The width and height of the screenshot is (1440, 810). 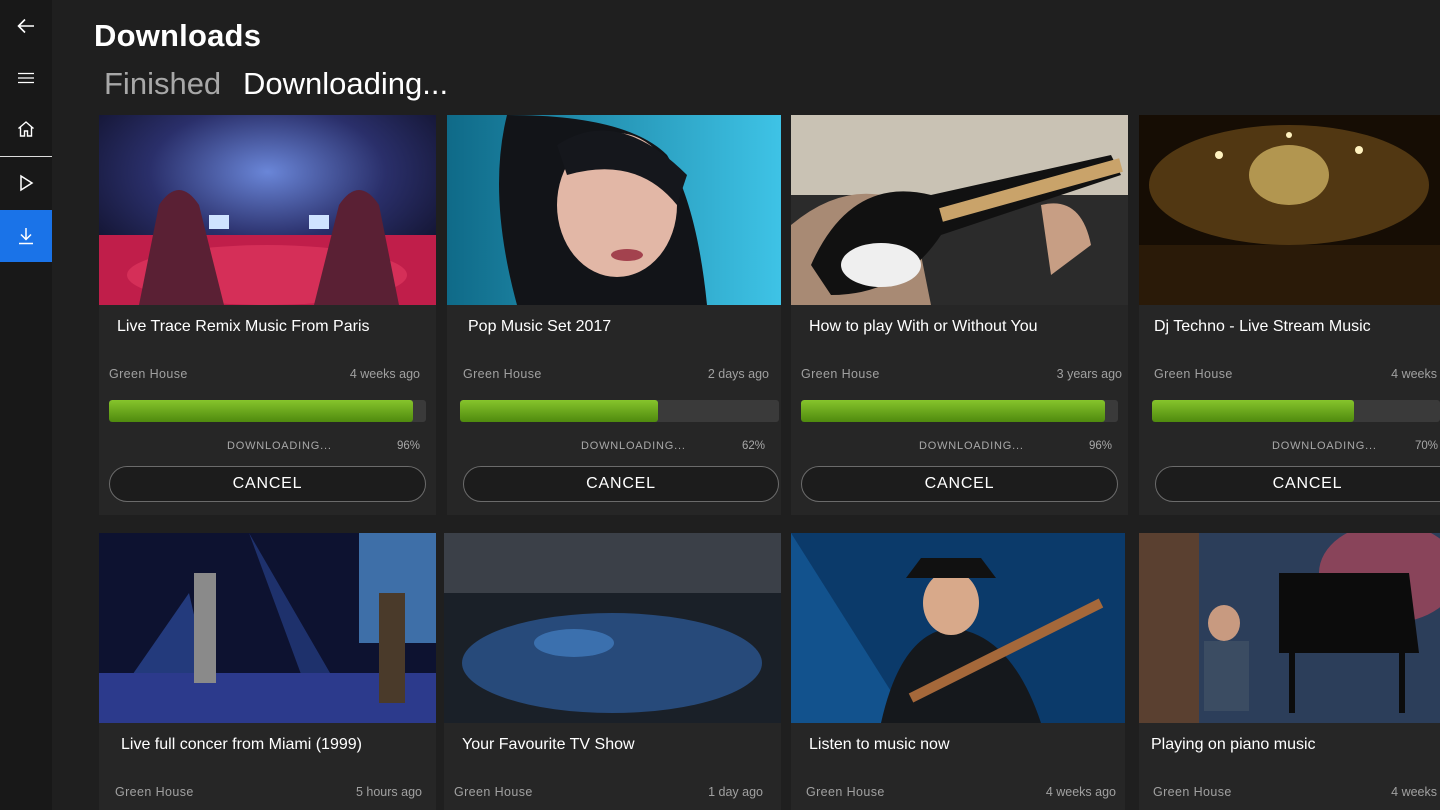 I want to click on back-arrow-icon, so click(x=25, y=26).